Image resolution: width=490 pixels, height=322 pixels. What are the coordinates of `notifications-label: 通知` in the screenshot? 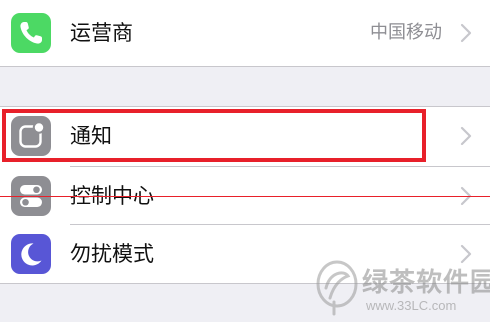 It's located at (91, 136).